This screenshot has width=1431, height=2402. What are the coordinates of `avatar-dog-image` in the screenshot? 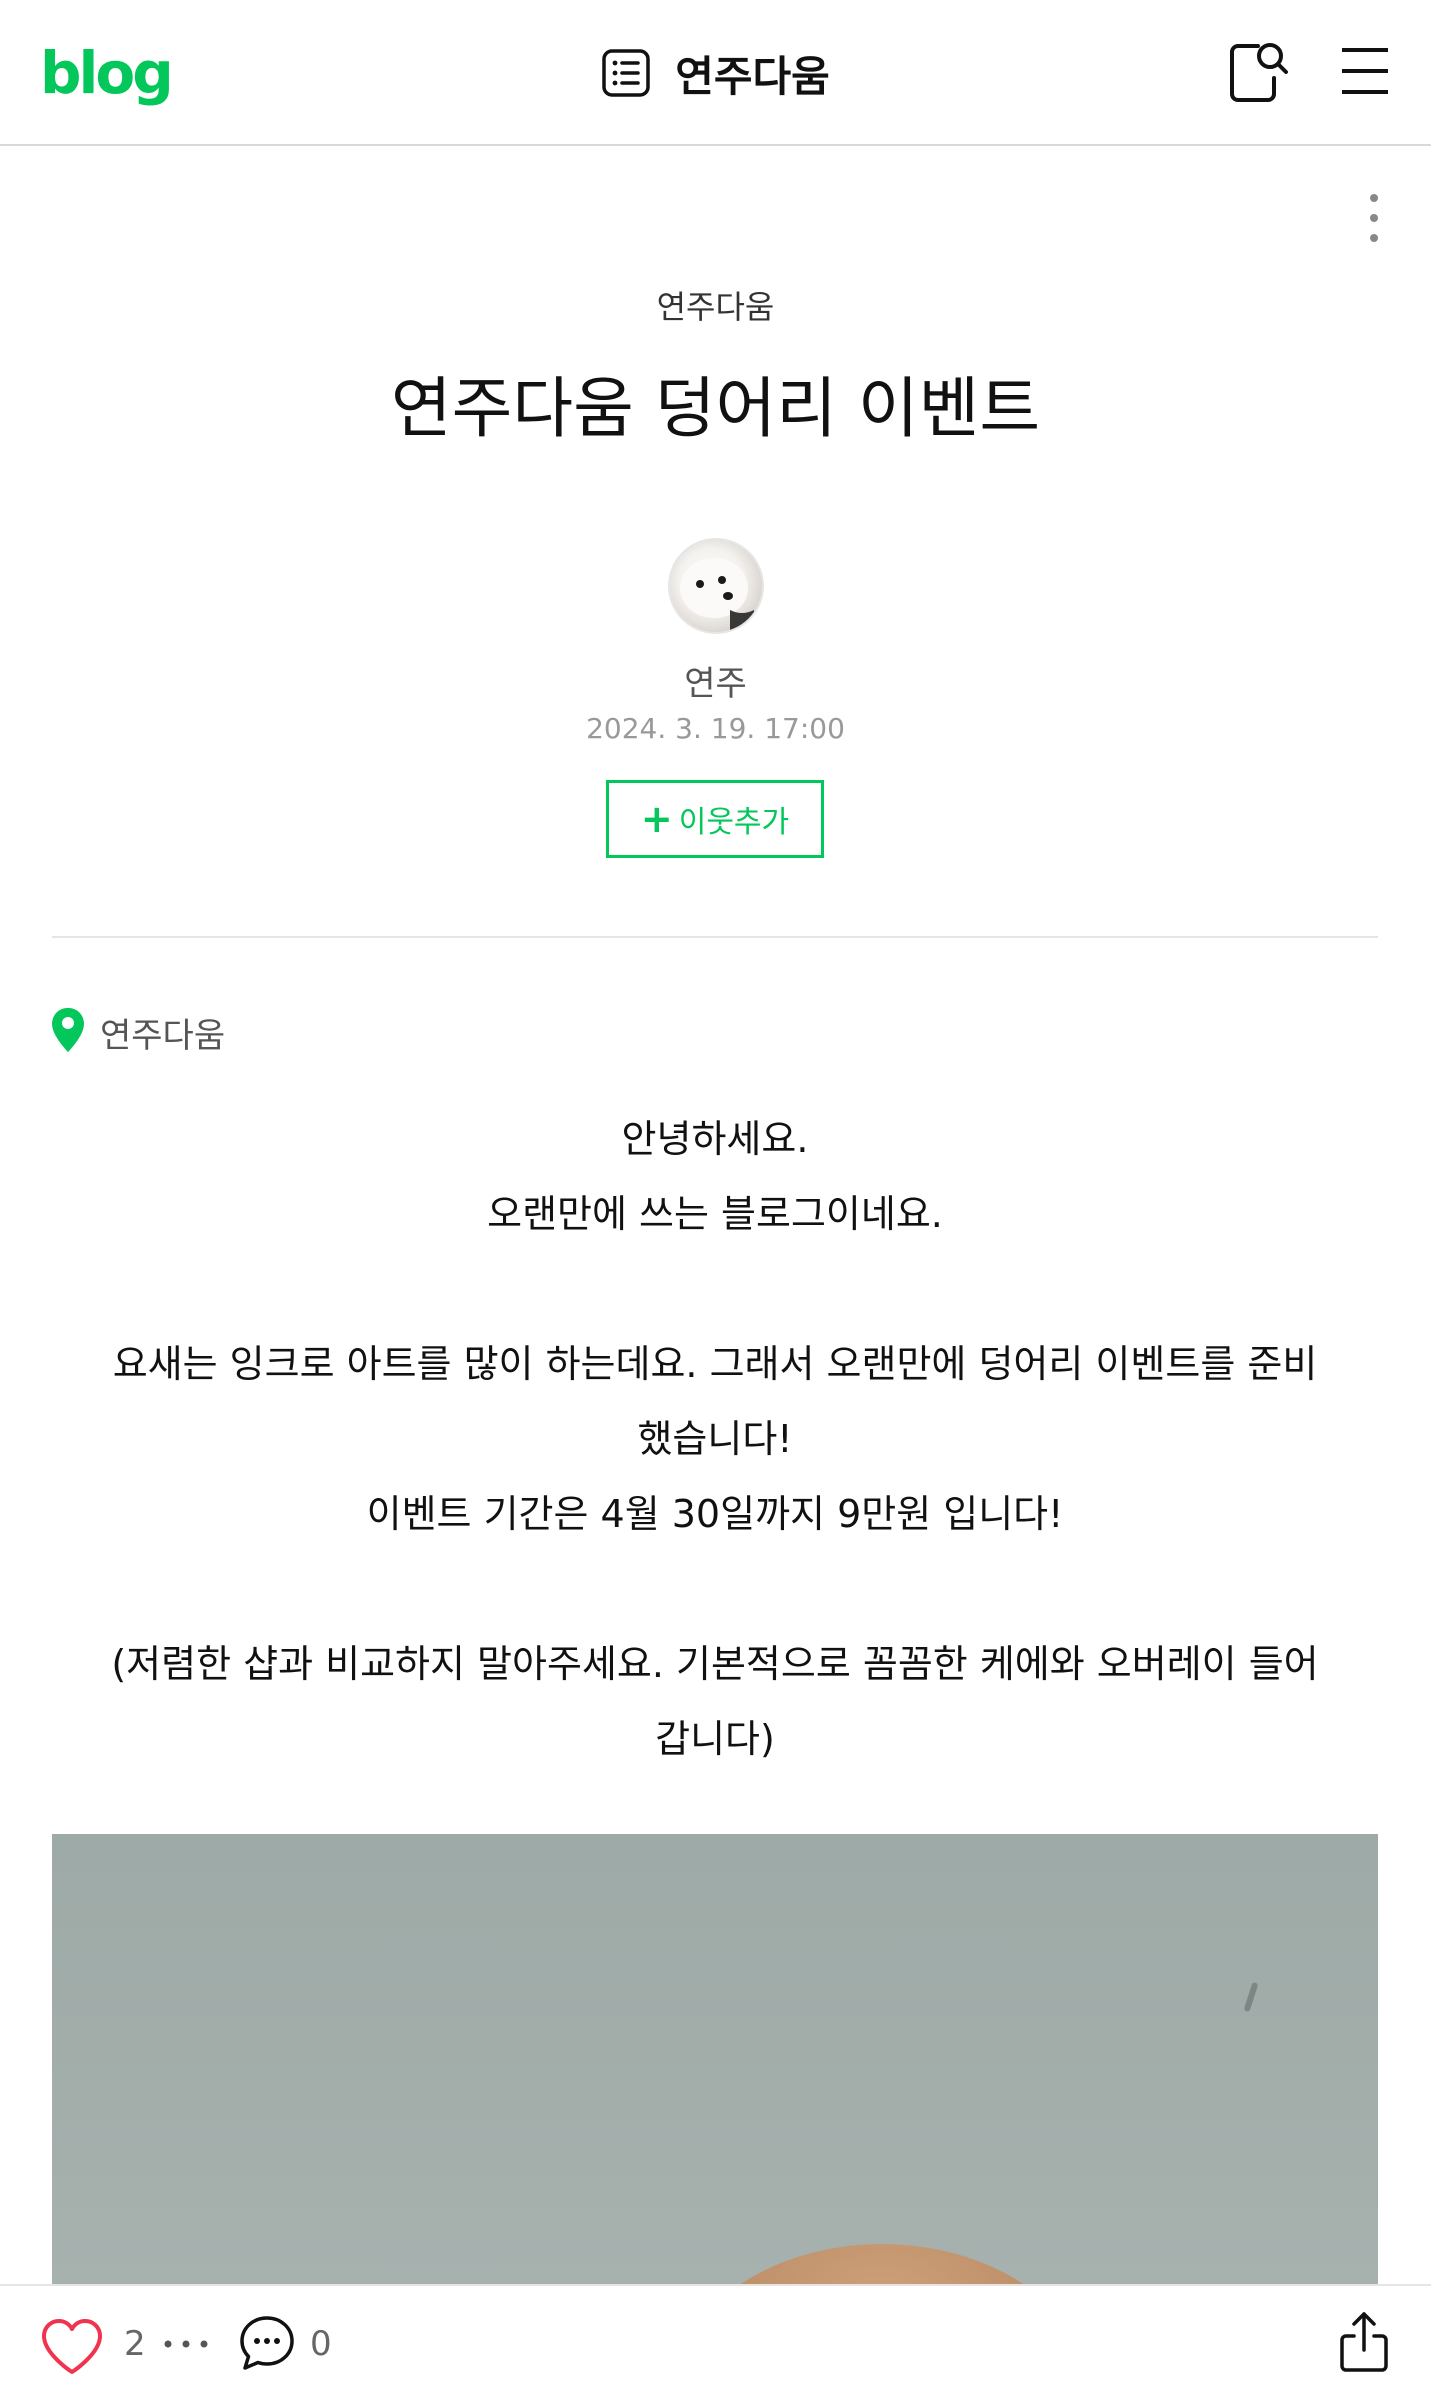 It's located at (717, 594).